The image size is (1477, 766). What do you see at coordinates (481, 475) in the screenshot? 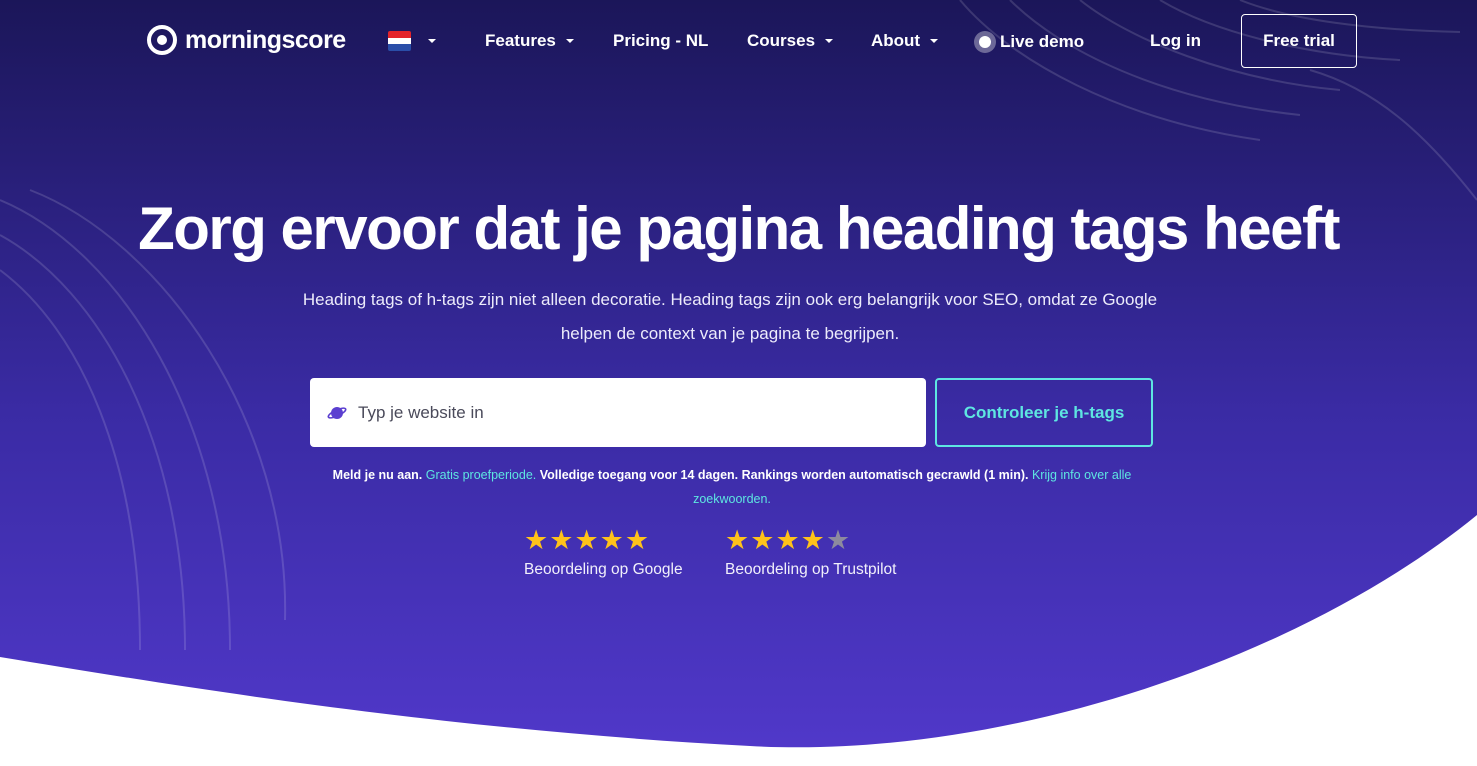
I see `free-trial-link: Gratis proefperiode.` at bounding box center [481, 475].